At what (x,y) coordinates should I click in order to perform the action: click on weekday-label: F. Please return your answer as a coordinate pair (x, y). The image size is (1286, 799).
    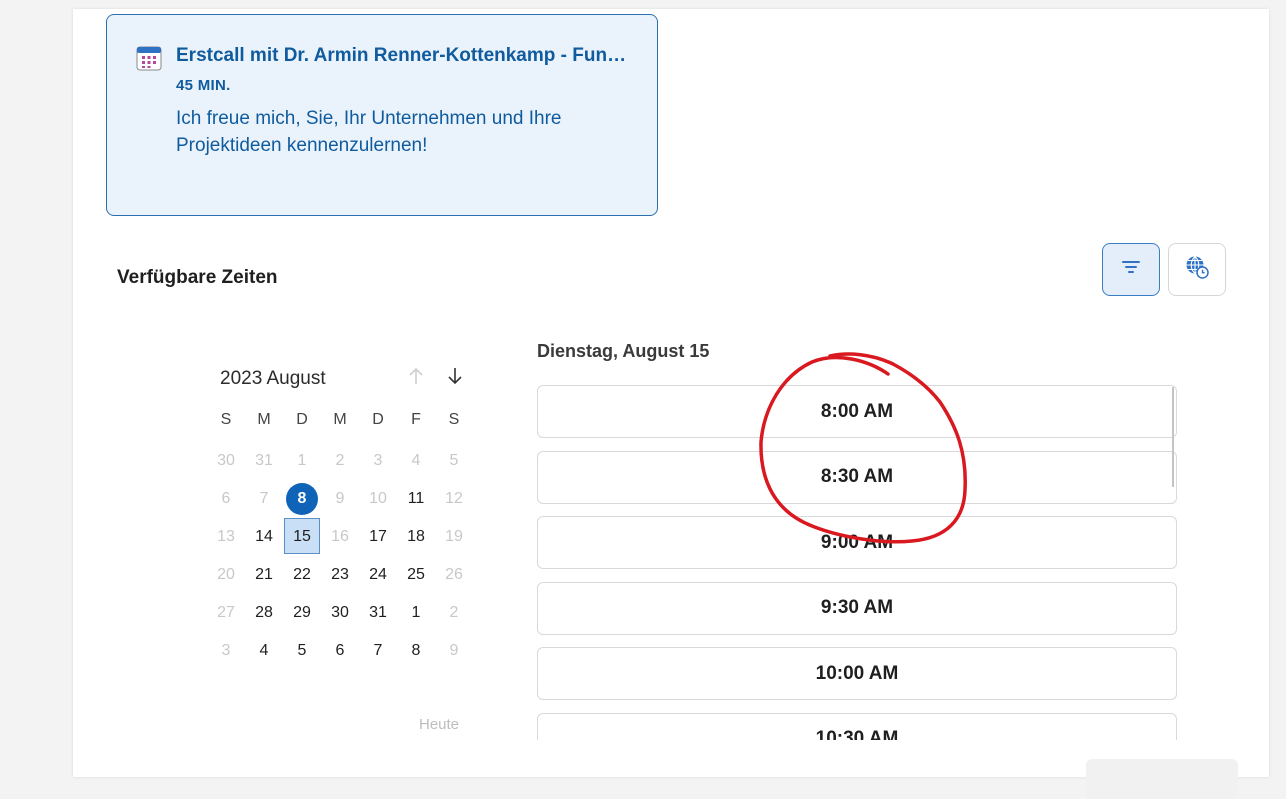
    Looking at the image, I should click on (416, 419).